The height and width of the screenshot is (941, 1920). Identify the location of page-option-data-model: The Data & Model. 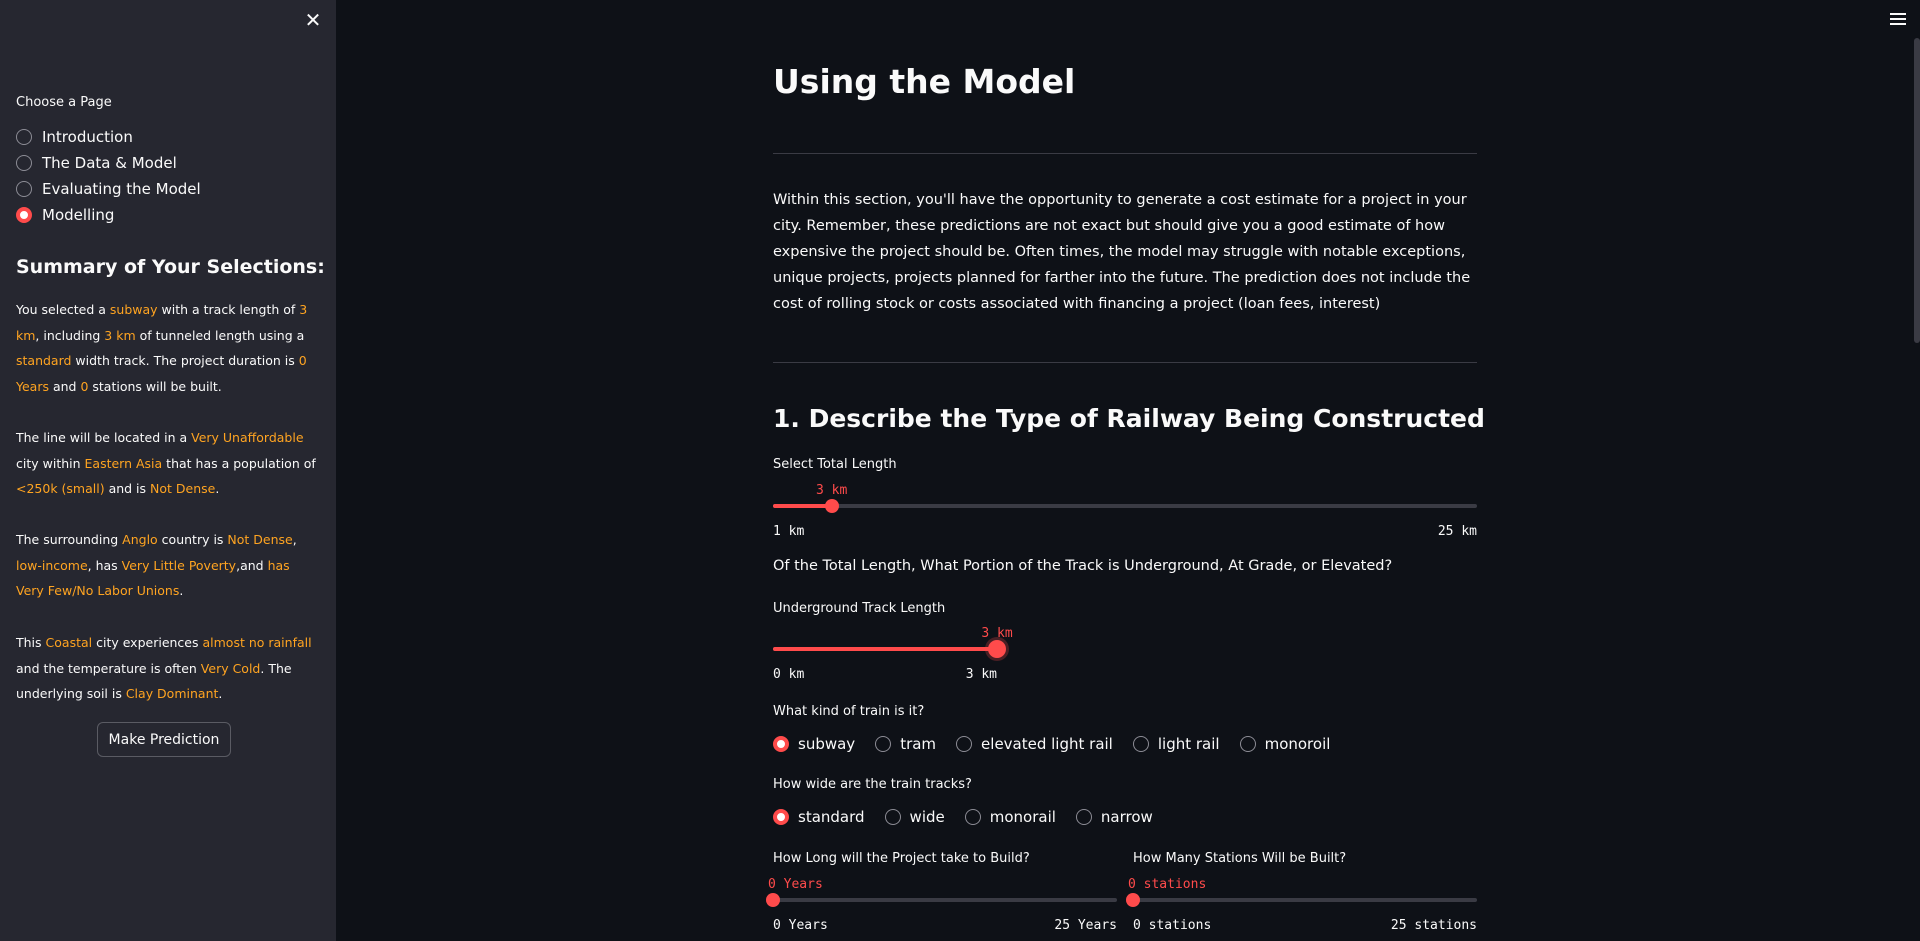
(108, 163).